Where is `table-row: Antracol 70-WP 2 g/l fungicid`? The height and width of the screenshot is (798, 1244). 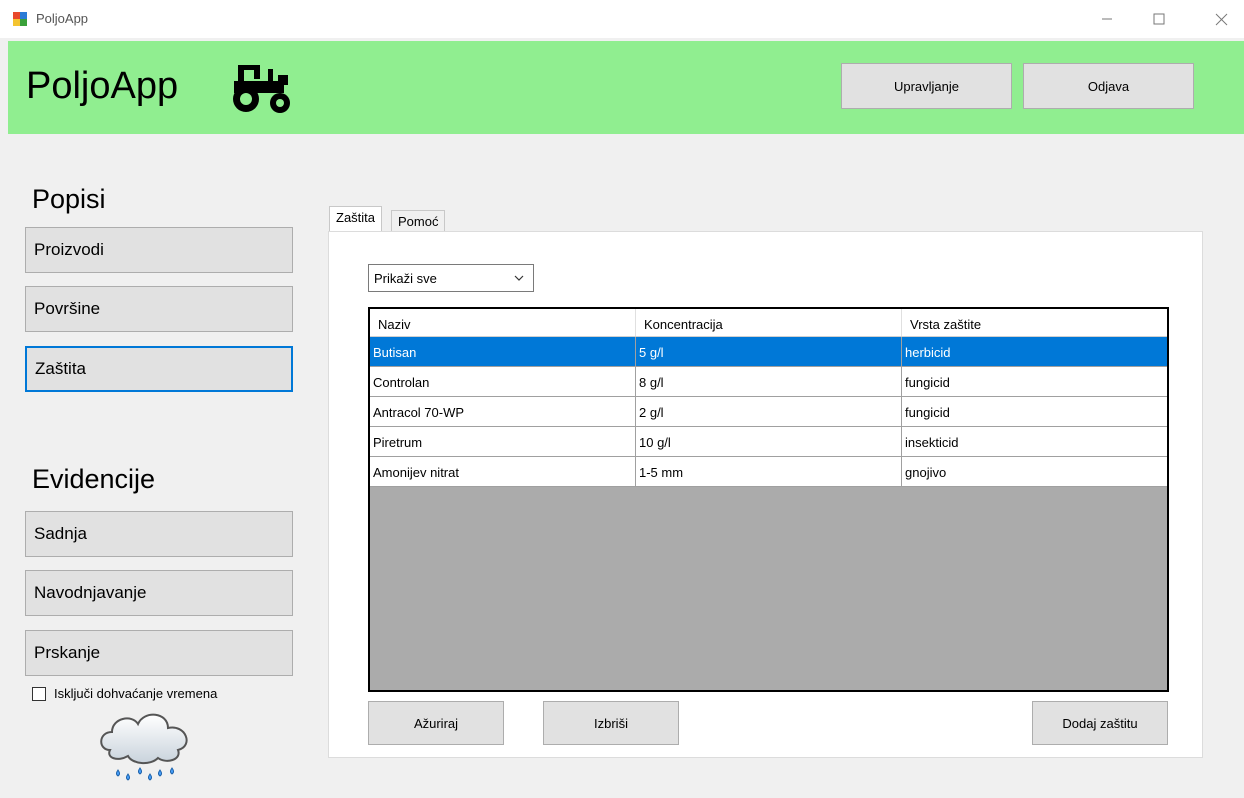
table-row: Antracol 70-WP 2 g/l fungicid is located at coordinates (768, 412).